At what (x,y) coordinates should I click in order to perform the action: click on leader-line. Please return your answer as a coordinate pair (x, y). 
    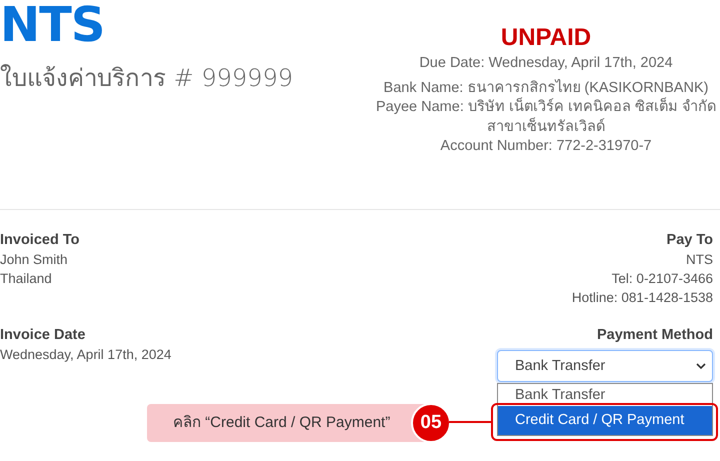
    Looking at the image, I should click on (471, 422).